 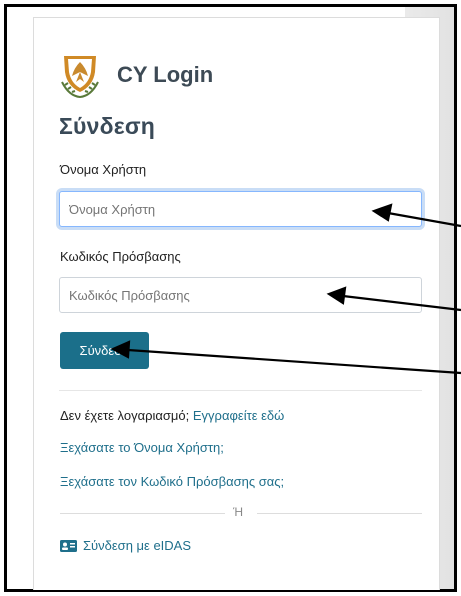 I want to click on forgot-username-link: Ξεχάσατε το Όνομα Χρήστη;, so click(x=142, y=447).